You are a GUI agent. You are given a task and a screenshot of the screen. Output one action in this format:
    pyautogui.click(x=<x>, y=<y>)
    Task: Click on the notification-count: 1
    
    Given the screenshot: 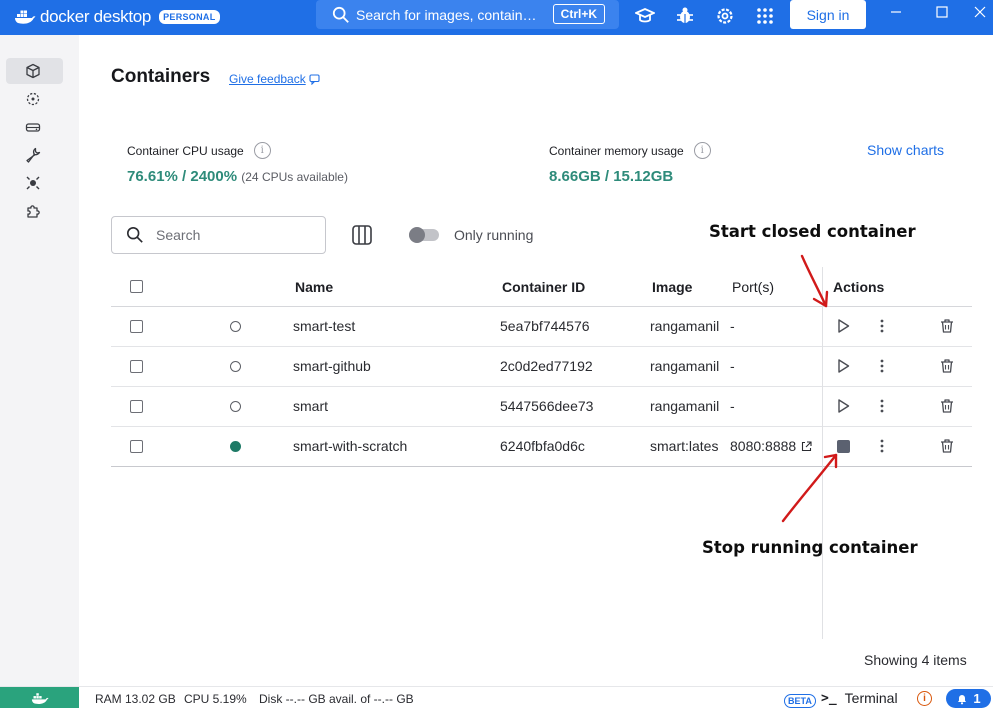 What is the action you would take?
    pyautogui.click(x=977, y=698)
    